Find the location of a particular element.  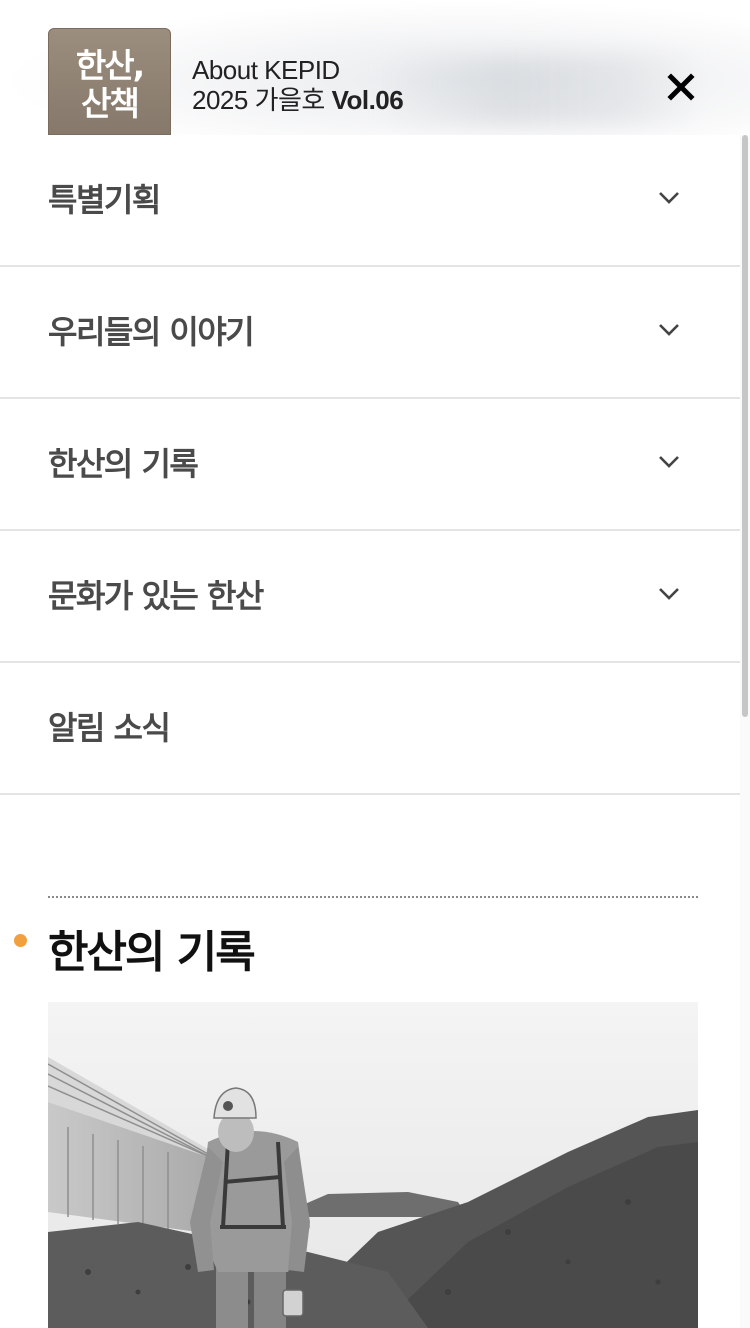

close-icon is located at coordinates (681, 87).